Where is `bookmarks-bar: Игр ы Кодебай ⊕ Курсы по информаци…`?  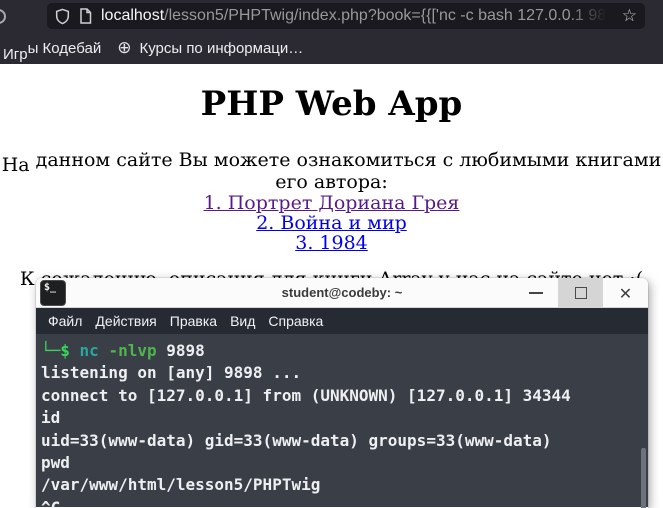
bookmarks-bar: Игр ы Кодебай ⊕ Курсы по информаци… is located at coordinates (331, 48).